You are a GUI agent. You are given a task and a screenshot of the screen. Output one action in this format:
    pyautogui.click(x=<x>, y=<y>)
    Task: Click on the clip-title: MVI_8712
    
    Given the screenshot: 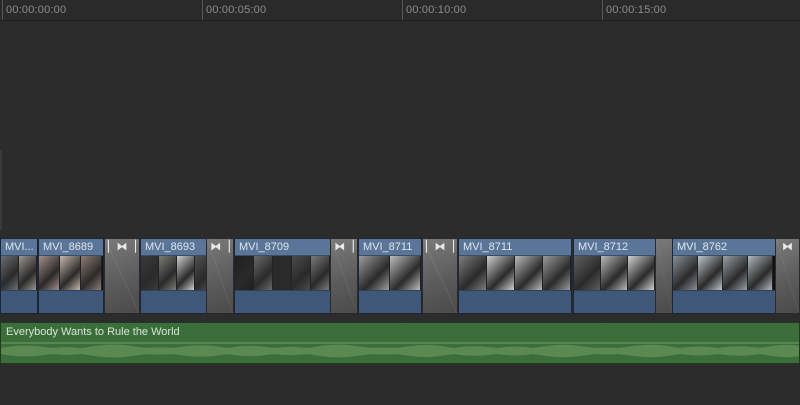 What is the action you would take?
    pyautogui.click(x=614, y=247)
    